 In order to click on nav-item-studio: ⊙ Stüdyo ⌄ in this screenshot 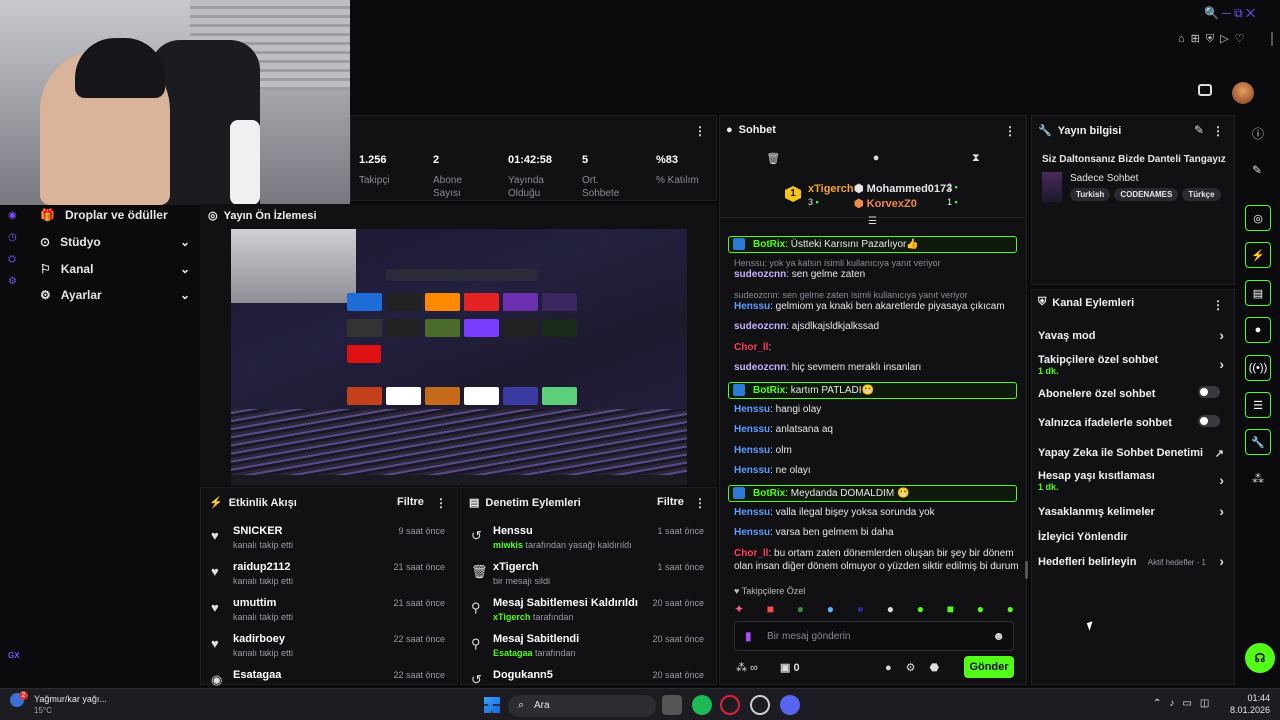, I will do `click(115, 242)`.